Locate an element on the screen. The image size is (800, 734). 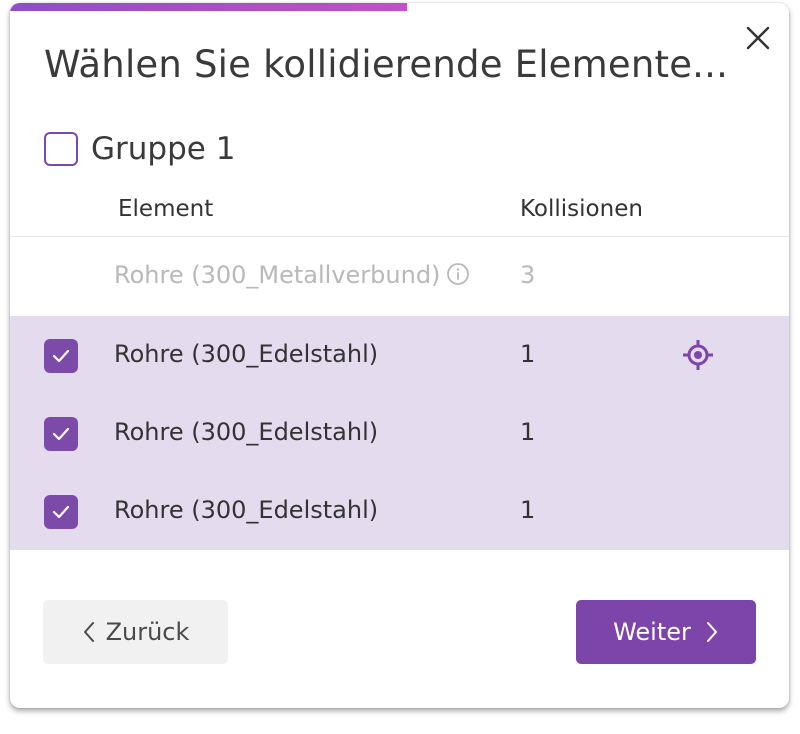
progress-bar-fill is located at coordinates (209, 7).